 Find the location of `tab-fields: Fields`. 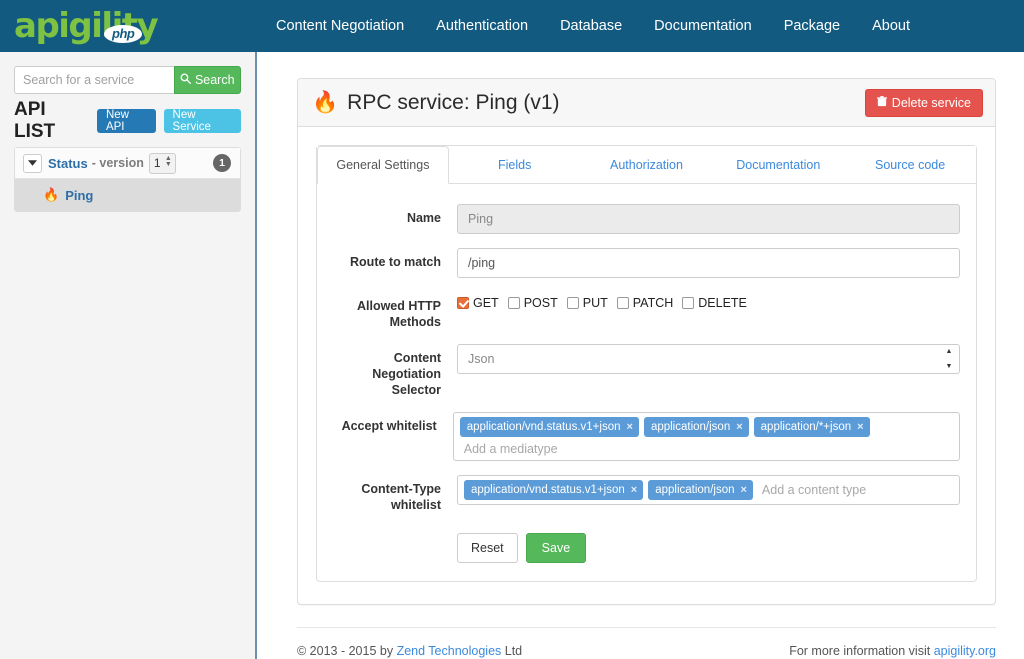

tab-fields: Fields is located at coordinates (515, 165).